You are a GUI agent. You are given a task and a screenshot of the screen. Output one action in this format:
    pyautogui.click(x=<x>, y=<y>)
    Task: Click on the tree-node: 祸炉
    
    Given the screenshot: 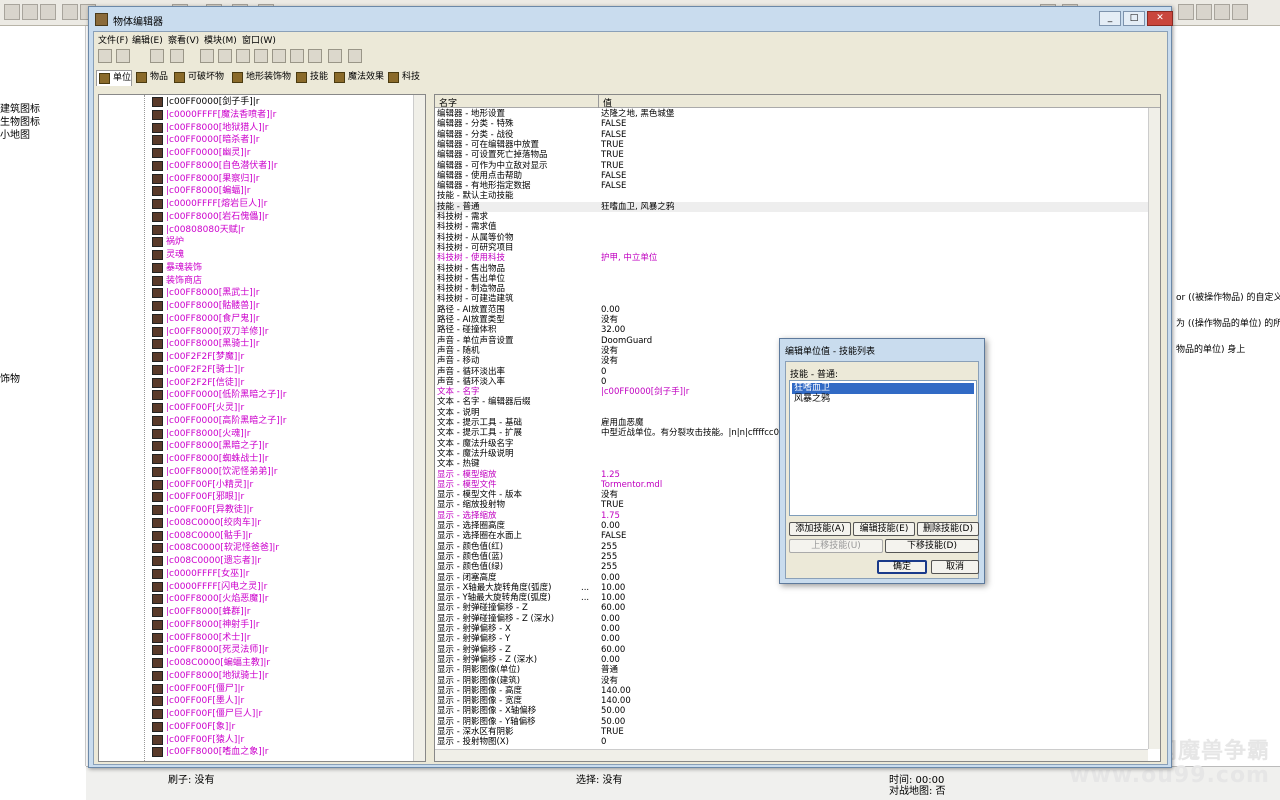 What is the action you would take?
    pyautogui.click(x=168, y=242)
    